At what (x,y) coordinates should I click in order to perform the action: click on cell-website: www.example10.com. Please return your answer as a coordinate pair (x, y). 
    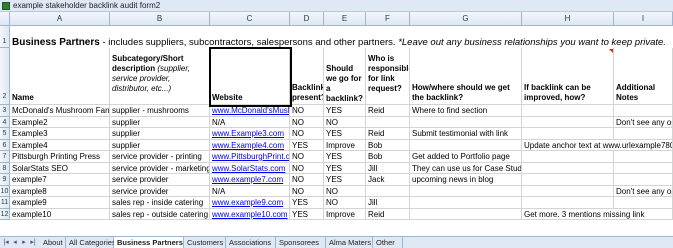
    Looking at the image, I should click on (250, 214).